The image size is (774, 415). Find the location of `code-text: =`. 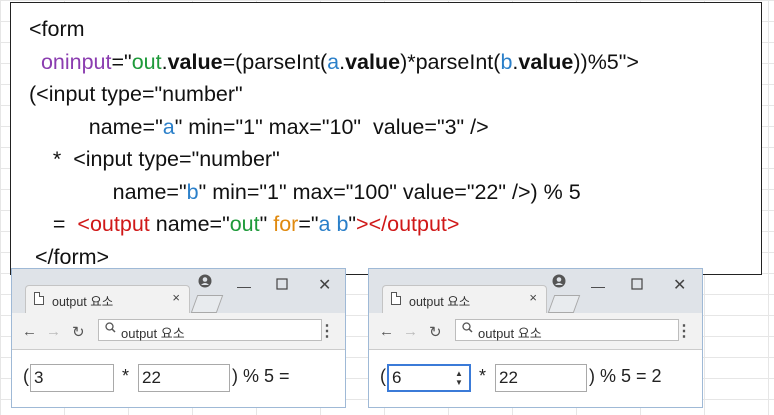

code-text: = is located at coordinates (65, 224).